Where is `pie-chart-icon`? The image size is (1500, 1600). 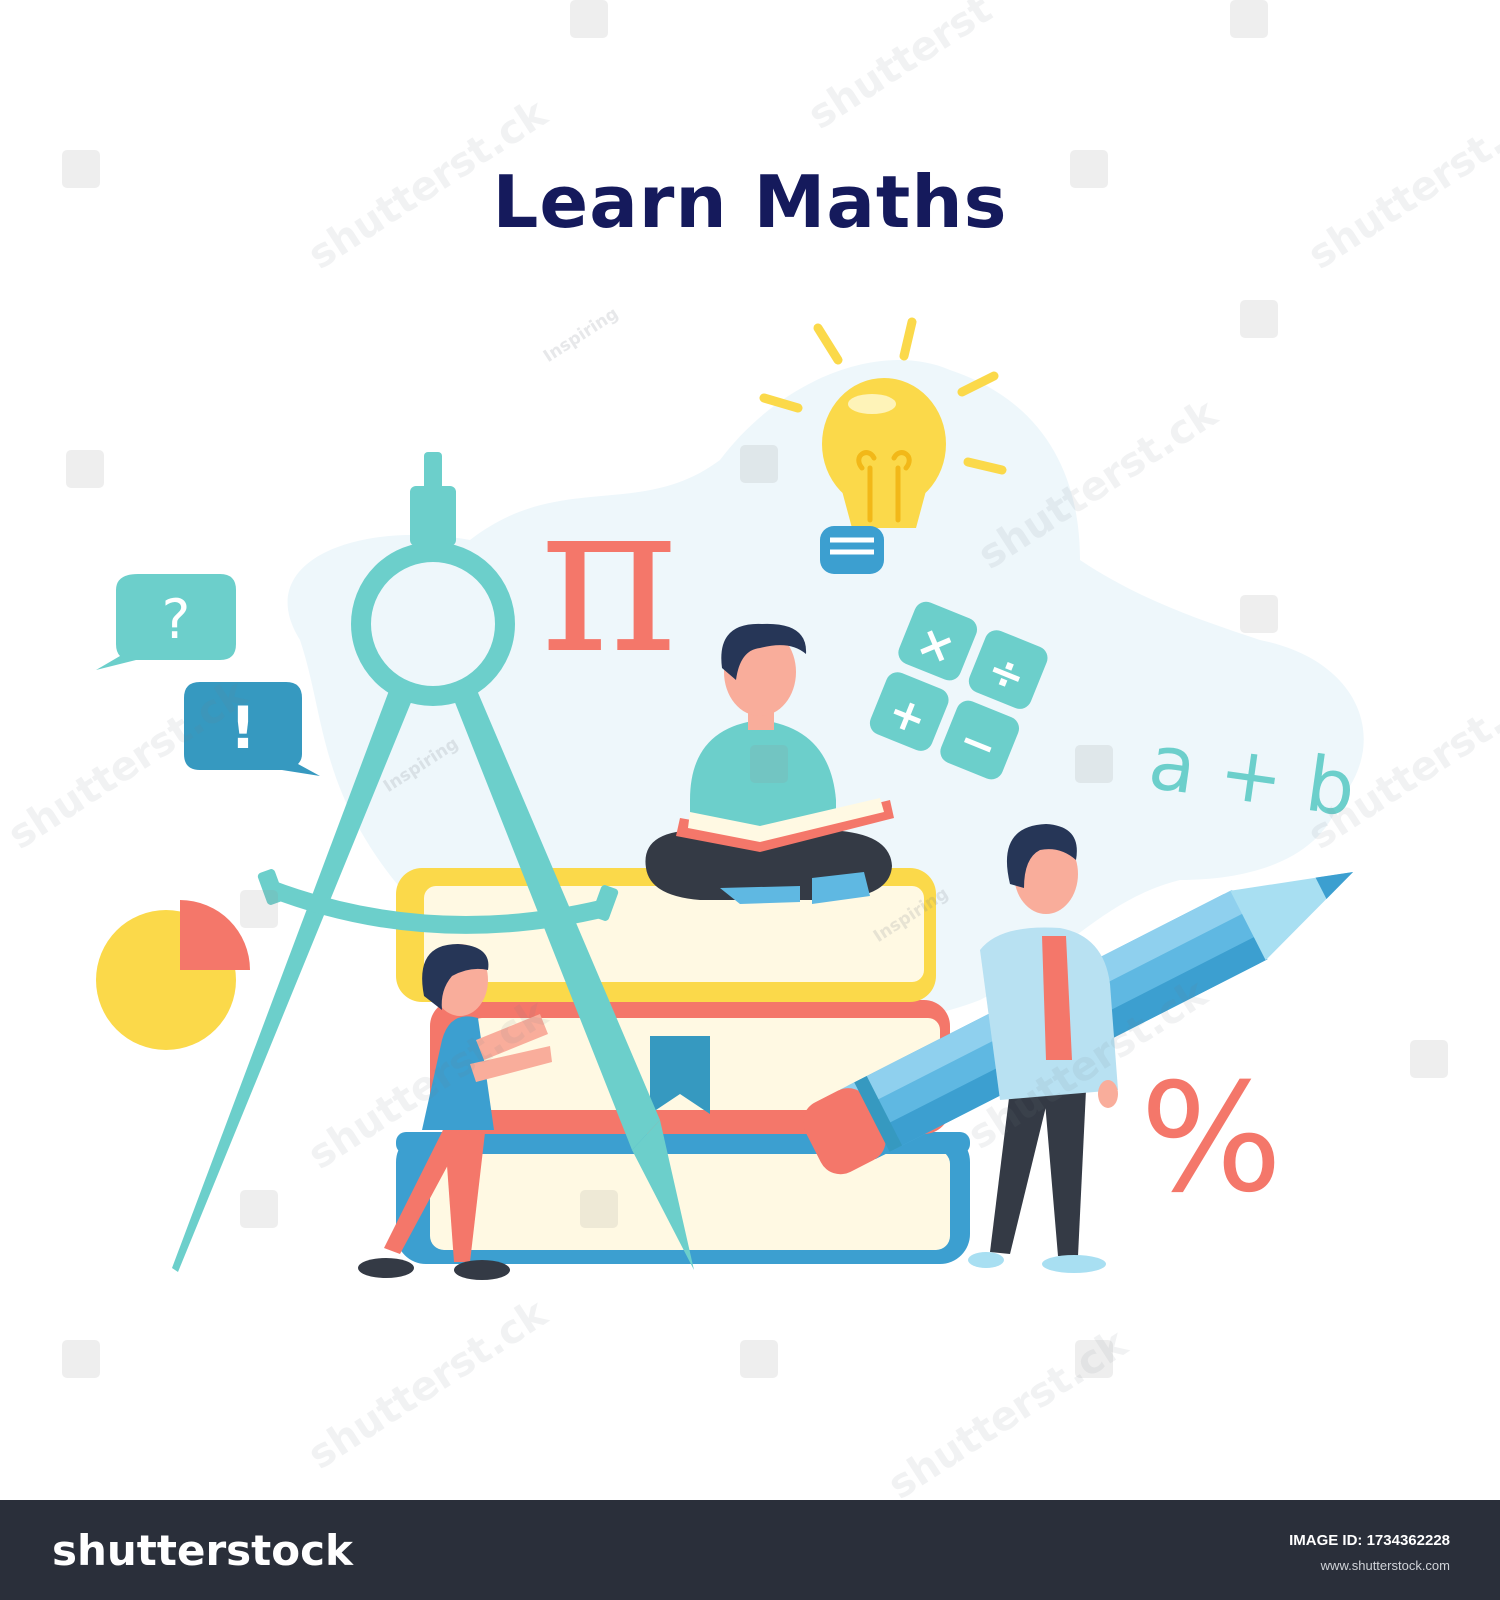
pie-chart-icon is located at coordinates (173, 975).